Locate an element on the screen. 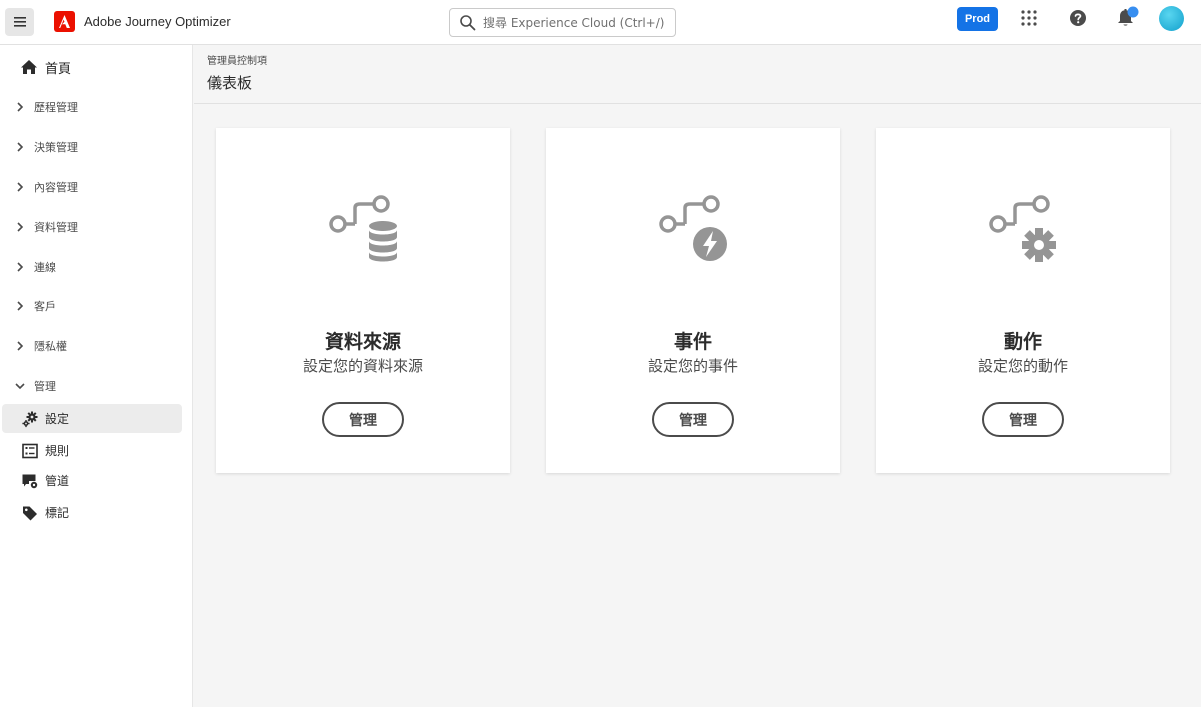  card-title: 動作 is located at coordinates (1022, 342).